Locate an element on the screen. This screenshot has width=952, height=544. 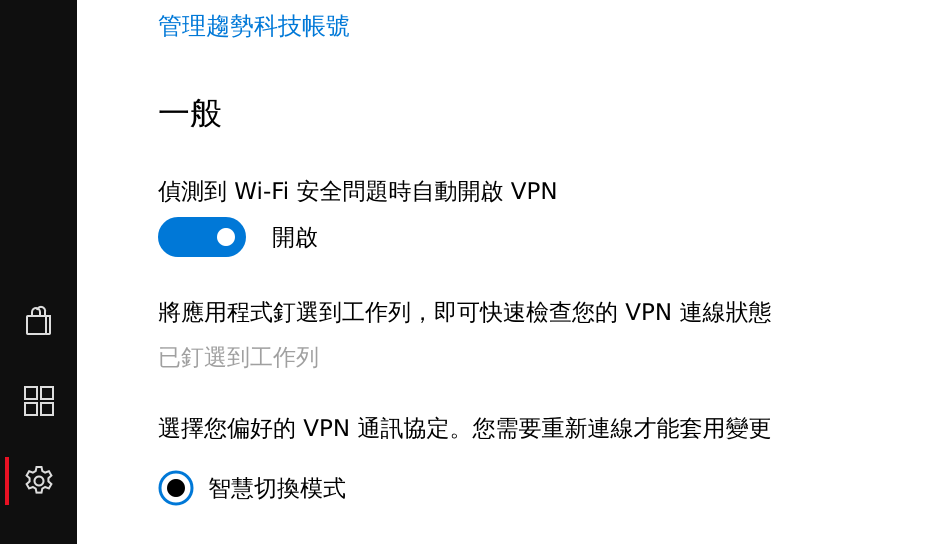
account-link: 管理趨勢科技帳號 is located at coordinates (254, 26).